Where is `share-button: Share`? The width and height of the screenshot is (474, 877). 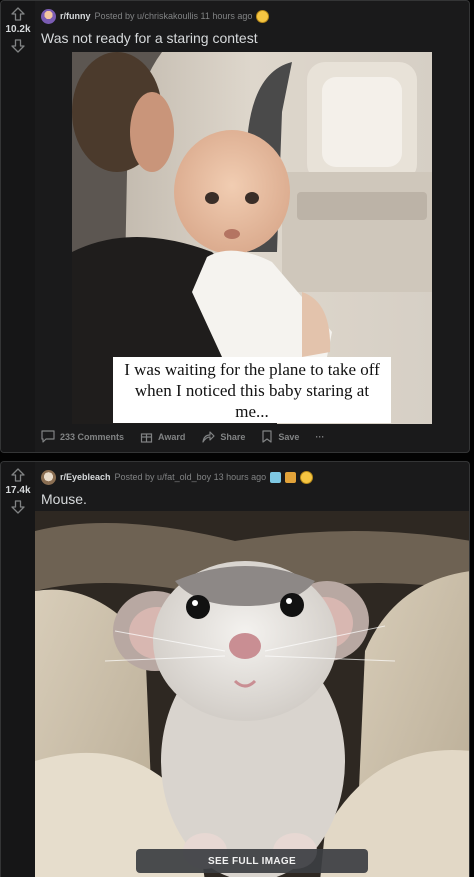 share-button: Share is located at coordinates (223, 436).